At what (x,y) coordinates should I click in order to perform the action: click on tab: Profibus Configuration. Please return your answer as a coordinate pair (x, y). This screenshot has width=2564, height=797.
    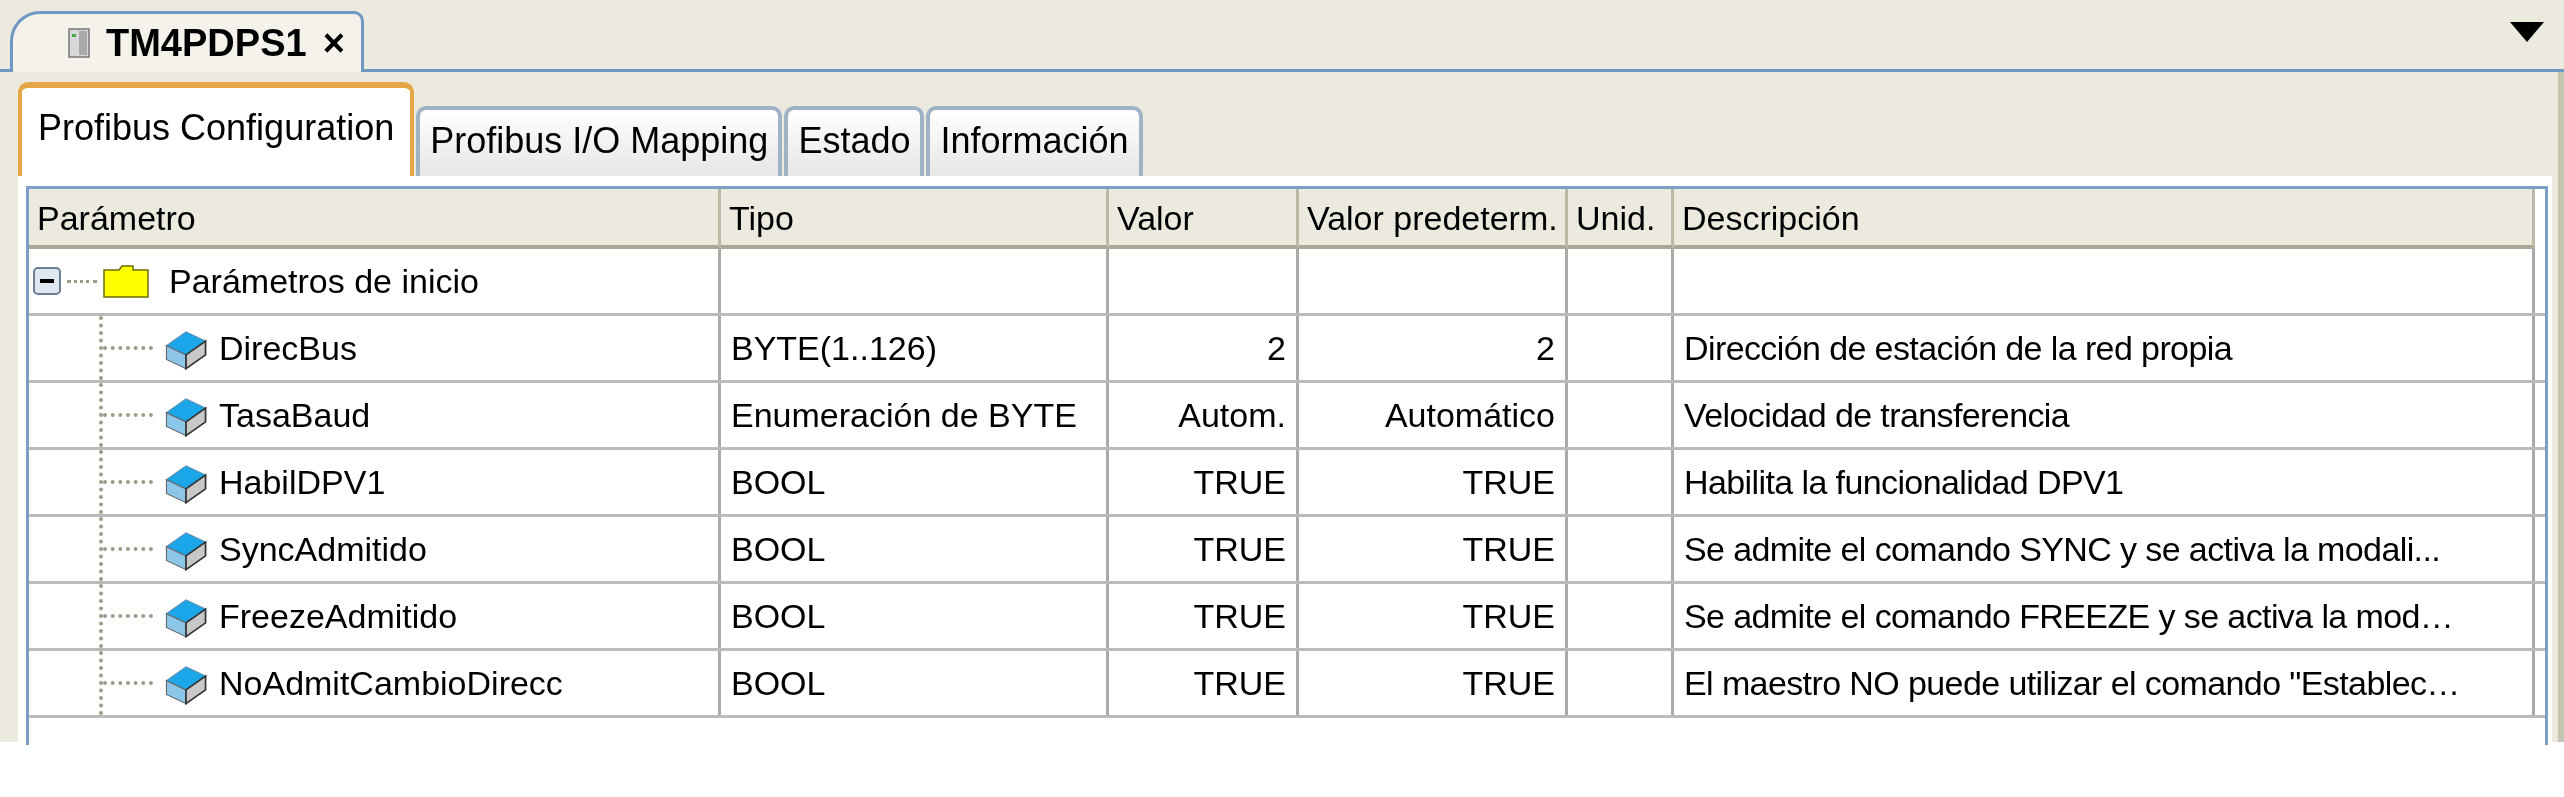
    Looking at the image, I should click on (216, 129).